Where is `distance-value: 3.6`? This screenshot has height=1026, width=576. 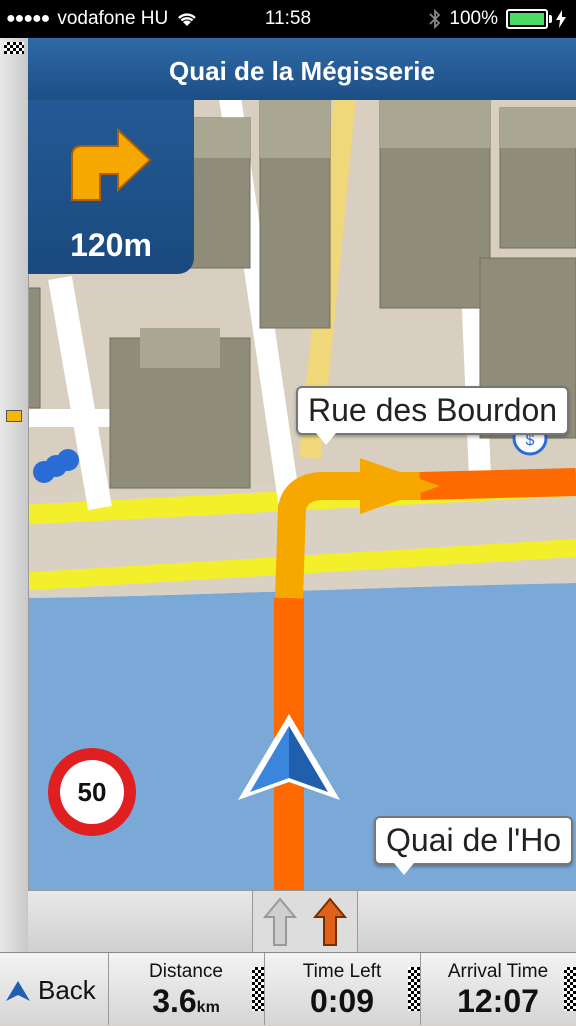
distance-value: 3.6 is located at coordinates (174, 1001).